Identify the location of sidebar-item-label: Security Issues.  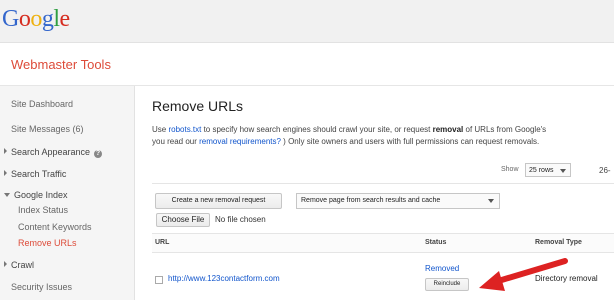
(42, 287).